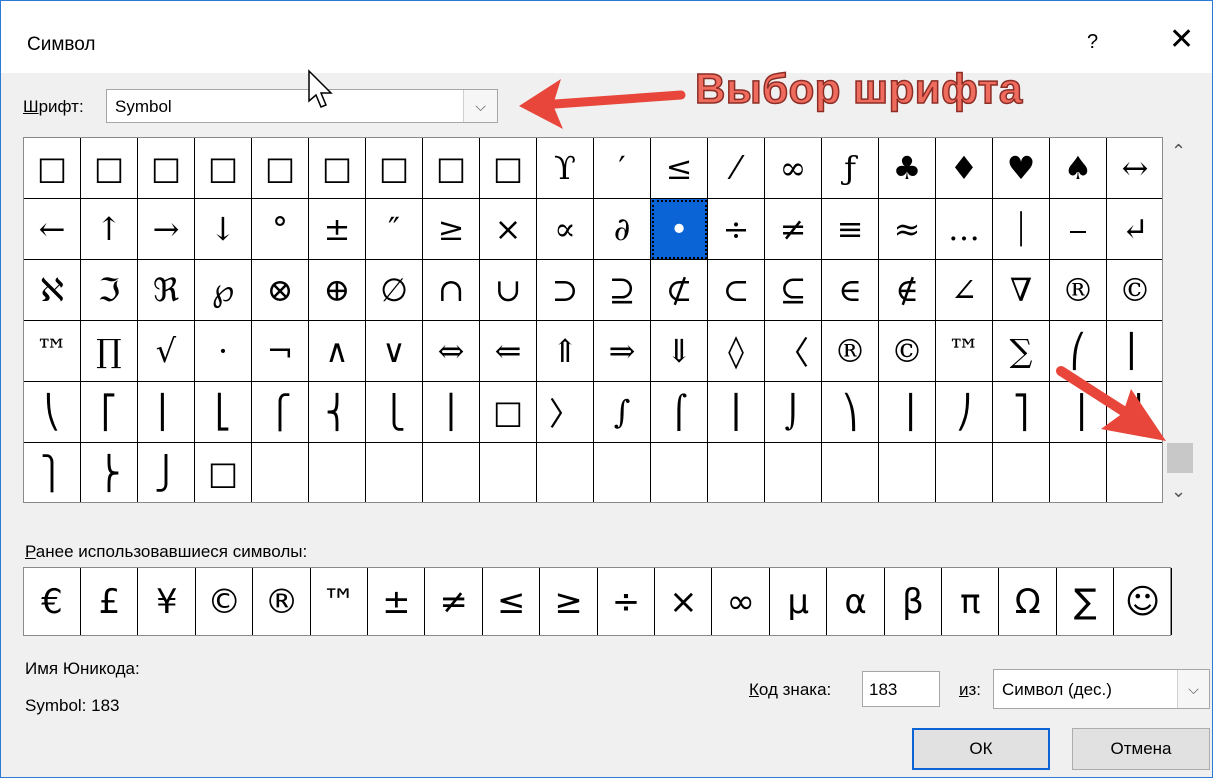 This screenshot has width=1213, height=778. Describe the element at coordinates (280, 351) in the screenshot. I see `symbol-cell: ¬` at that location.